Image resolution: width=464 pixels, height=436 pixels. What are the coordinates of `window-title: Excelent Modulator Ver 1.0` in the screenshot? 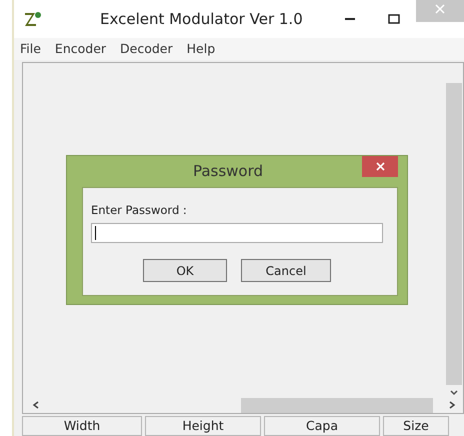 It's located at (201, 19).